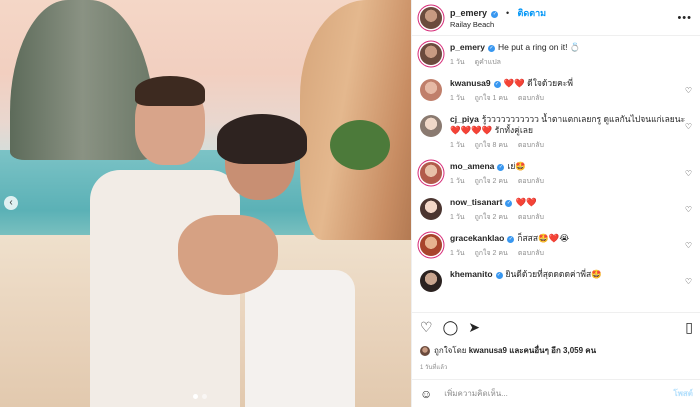 This screenshot has width=700, height=407. I want to click on comment-item: khemanito ✓ ยินดีด้วยที่สุดดดดค่าพี่ส🤩 ♡, so click(556, 280).